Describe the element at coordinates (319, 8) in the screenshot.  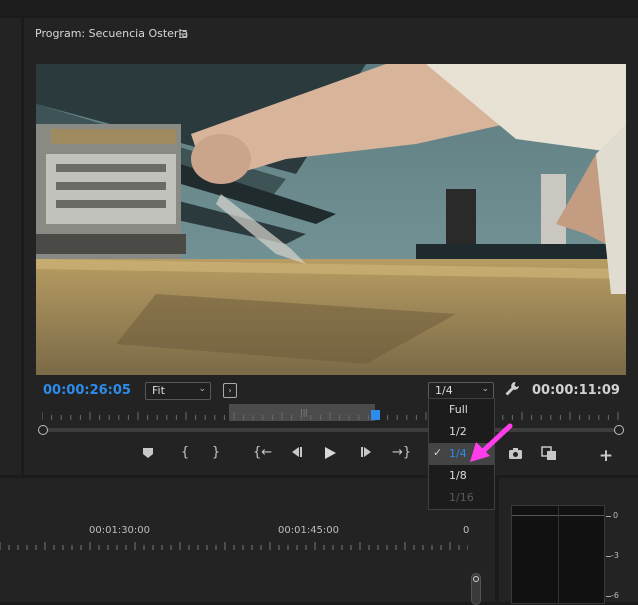
I see `top-bar` at that location.